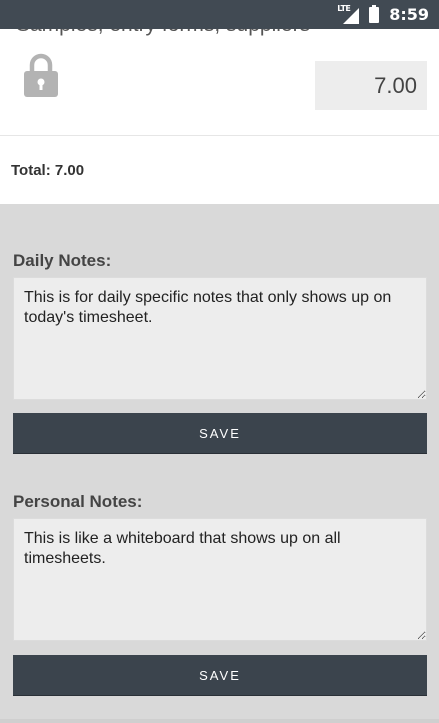  Describe the element at coordinates (220, 675) in the screenshot. I see `personal-notes-save-button: SAVE` at that location.